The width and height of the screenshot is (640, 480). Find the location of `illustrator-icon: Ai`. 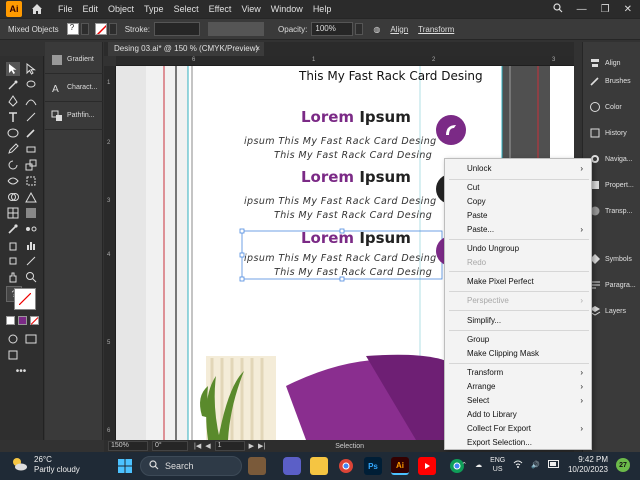

illustrator-icon: Ai is located at coordinates (400, 466).